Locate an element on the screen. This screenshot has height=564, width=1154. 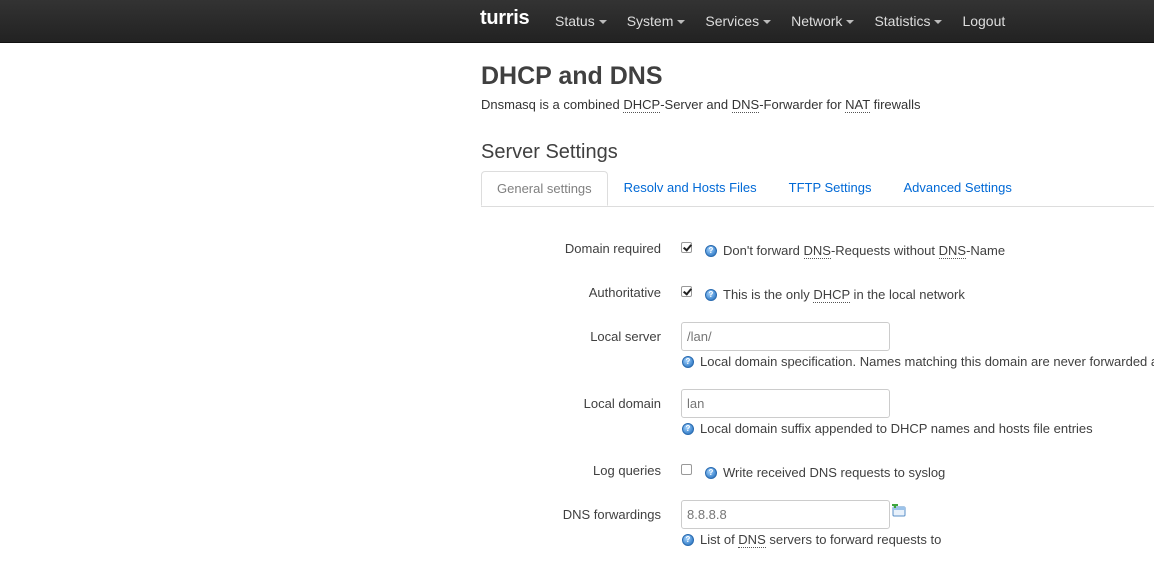
domain-required-checkbox is located at coordinates (686, 247).